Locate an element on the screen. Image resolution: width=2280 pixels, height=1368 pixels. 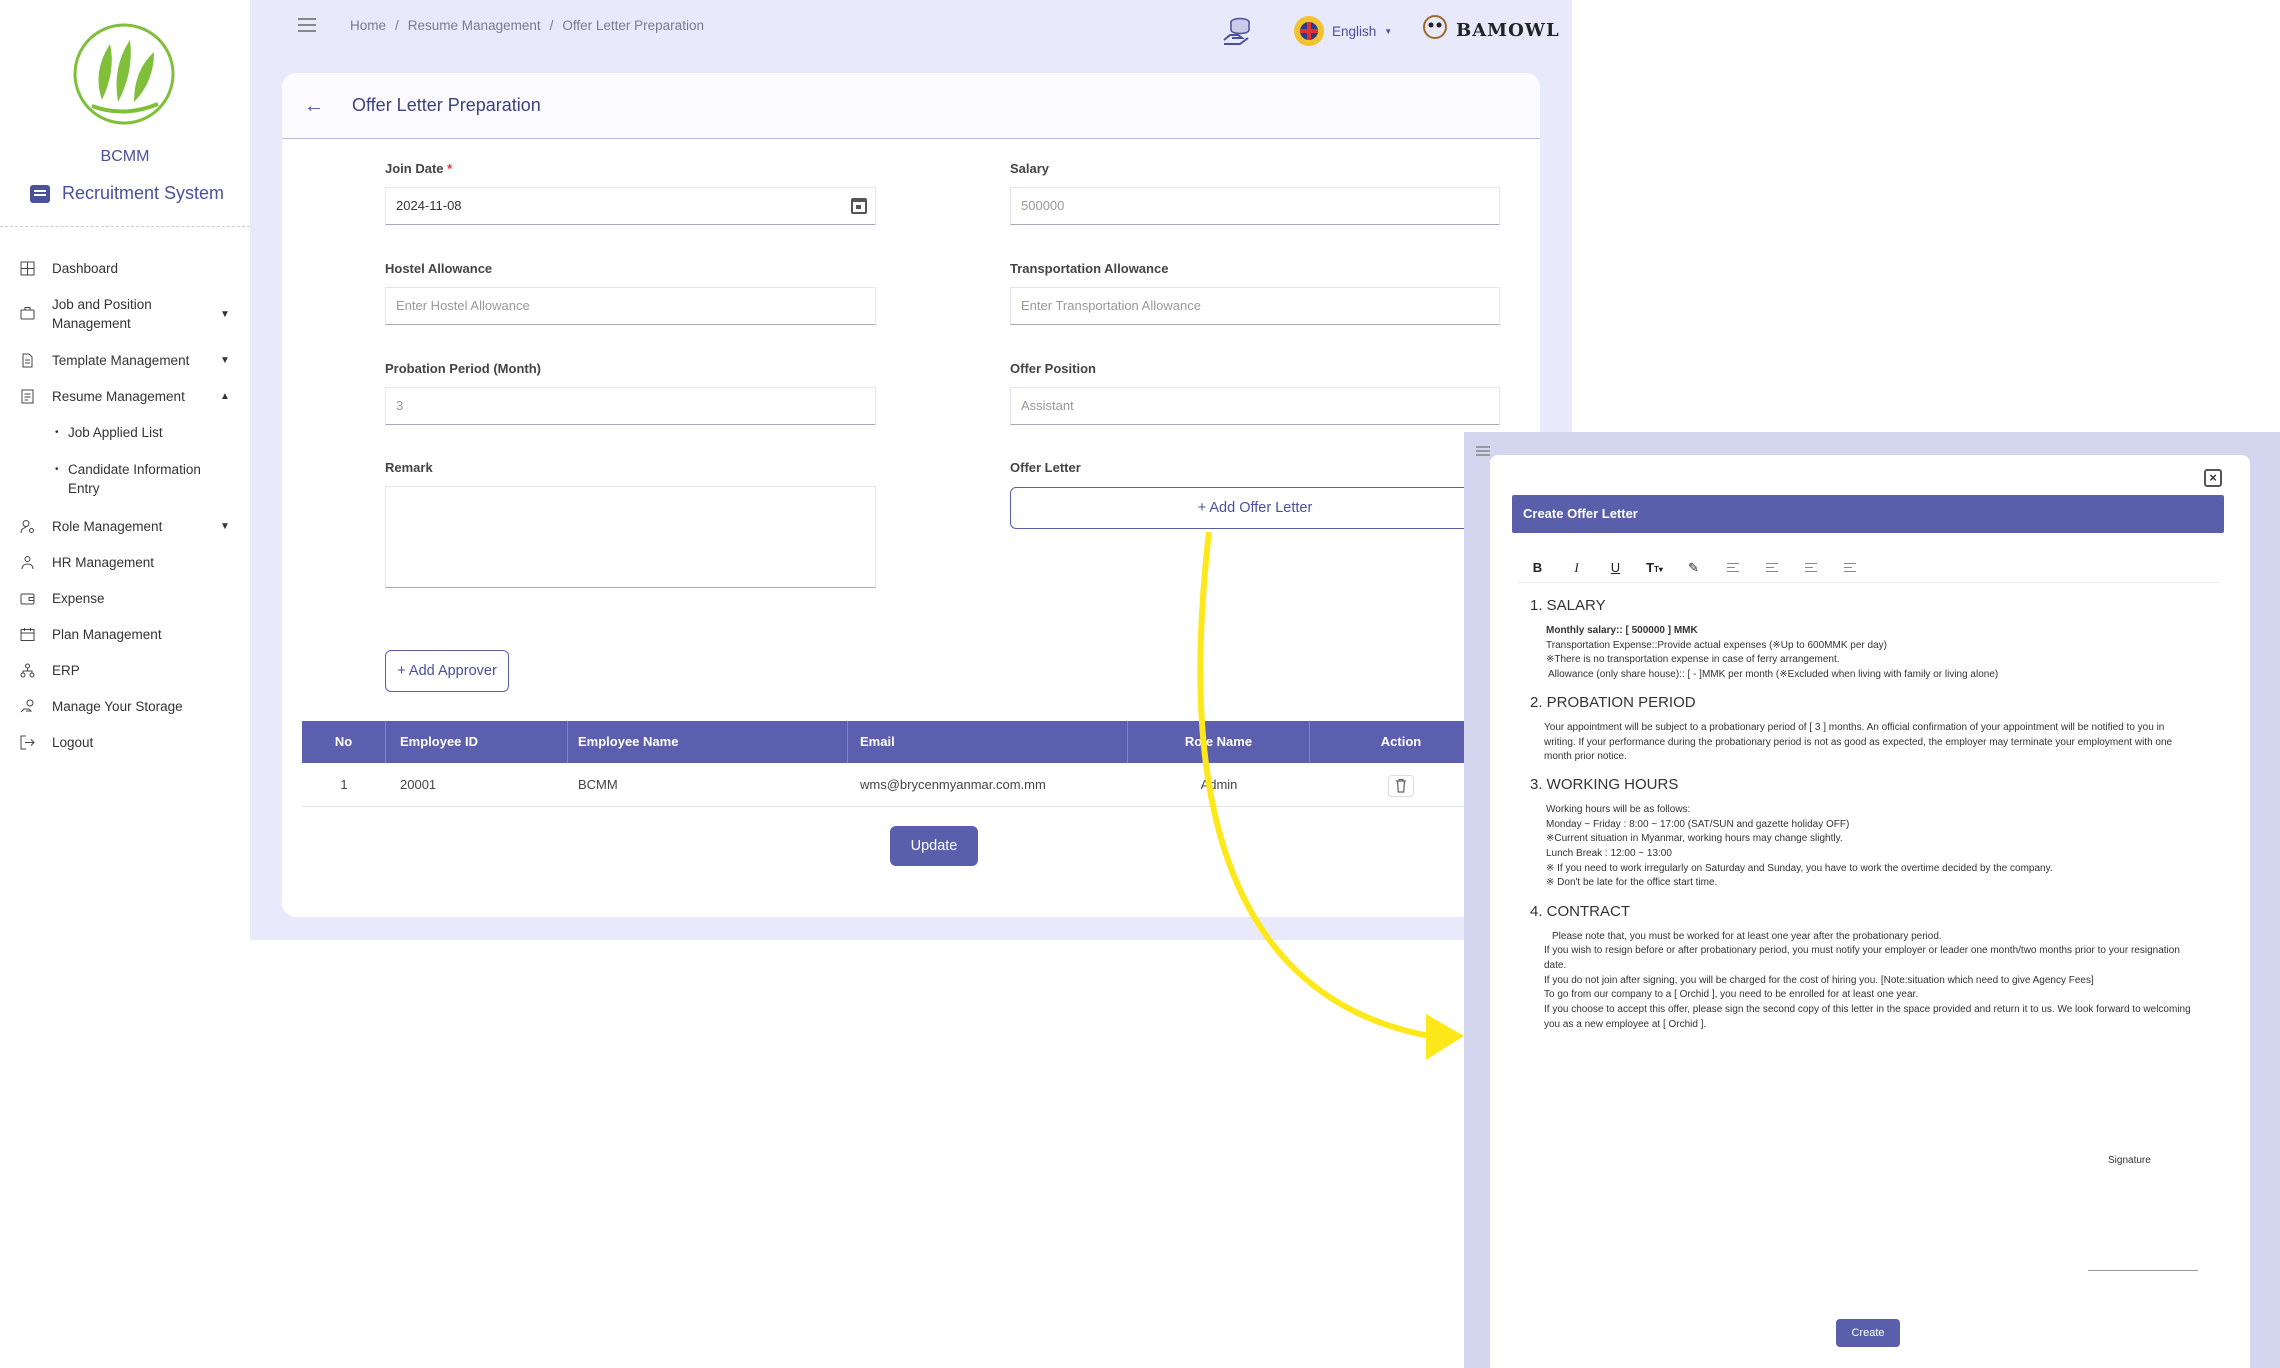
create-button: Create is located at coordinates (1868, 1333).